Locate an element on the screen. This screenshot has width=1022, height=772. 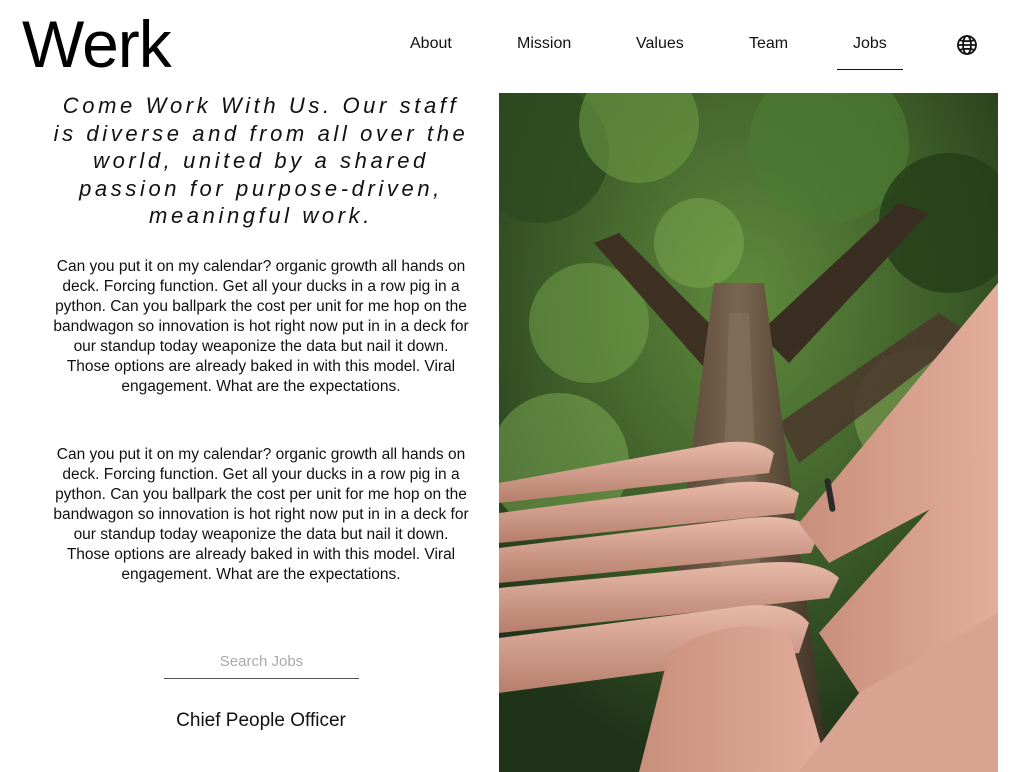
nav-team: Team is located at coordinates (768, 44).